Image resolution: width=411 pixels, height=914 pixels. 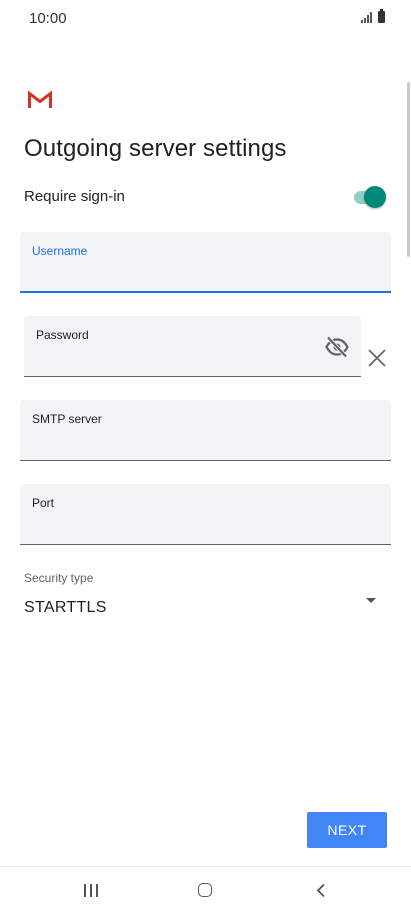 What do you see at coordinates (74, 196) in the screenshot?
I see `require-signin-label: Require sign-in` at bounding box center [74, 196].